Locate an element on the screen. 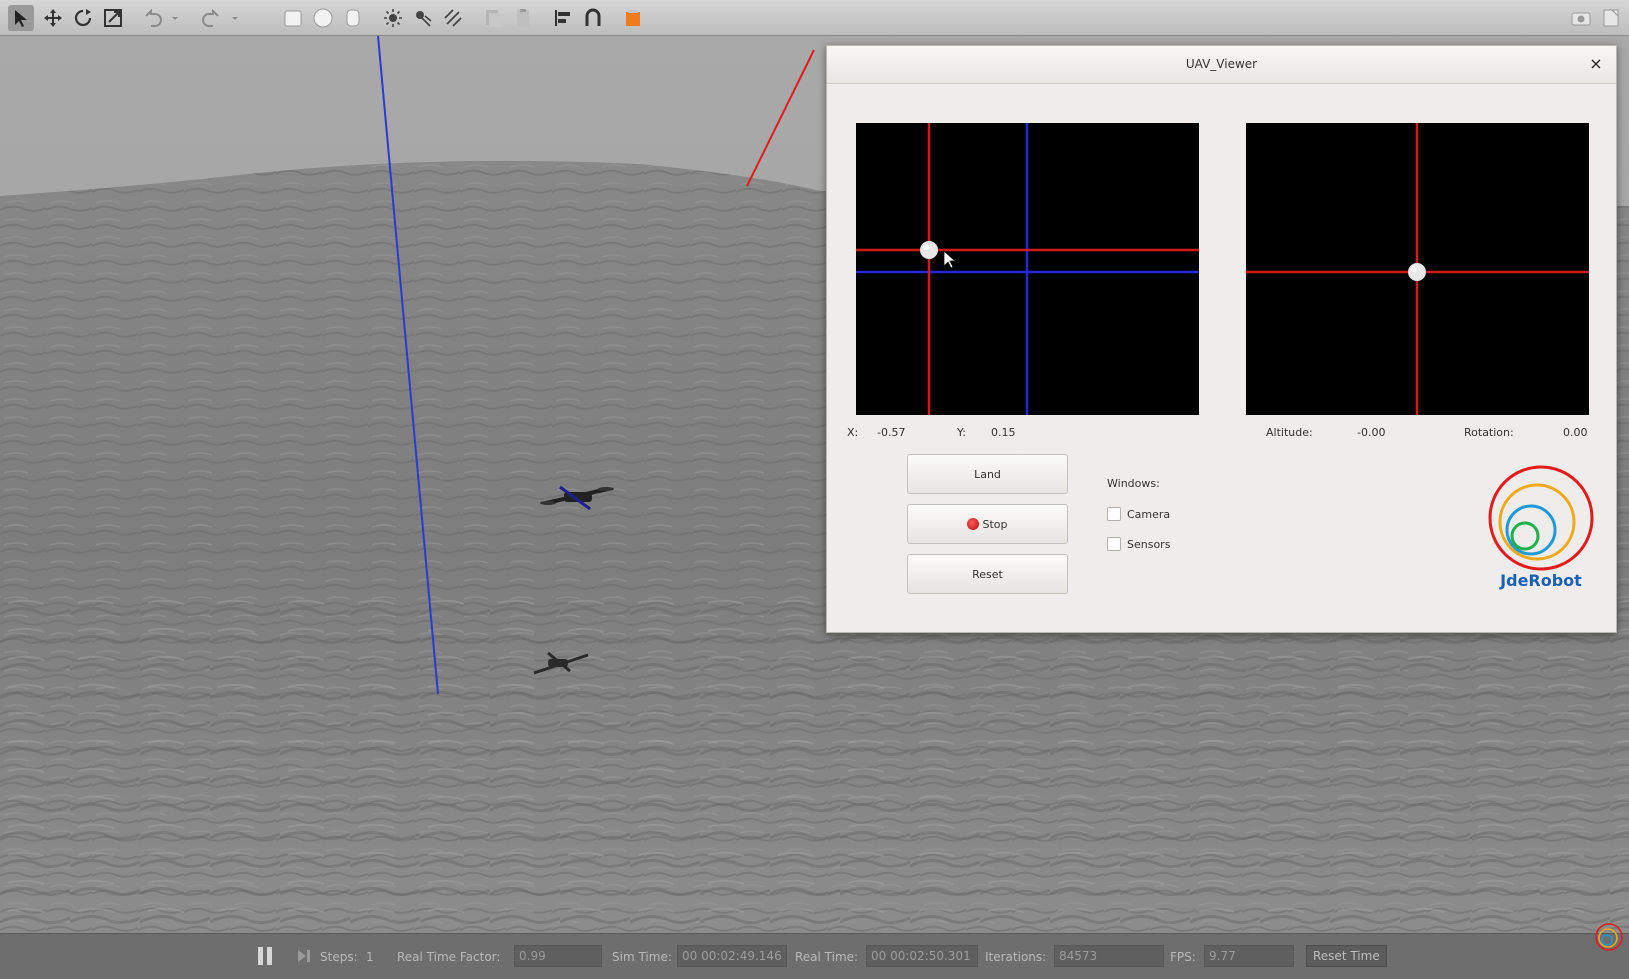 This screenshot has width=1629, height=979. xy-control-pad is located at coordinates (1027, 269).